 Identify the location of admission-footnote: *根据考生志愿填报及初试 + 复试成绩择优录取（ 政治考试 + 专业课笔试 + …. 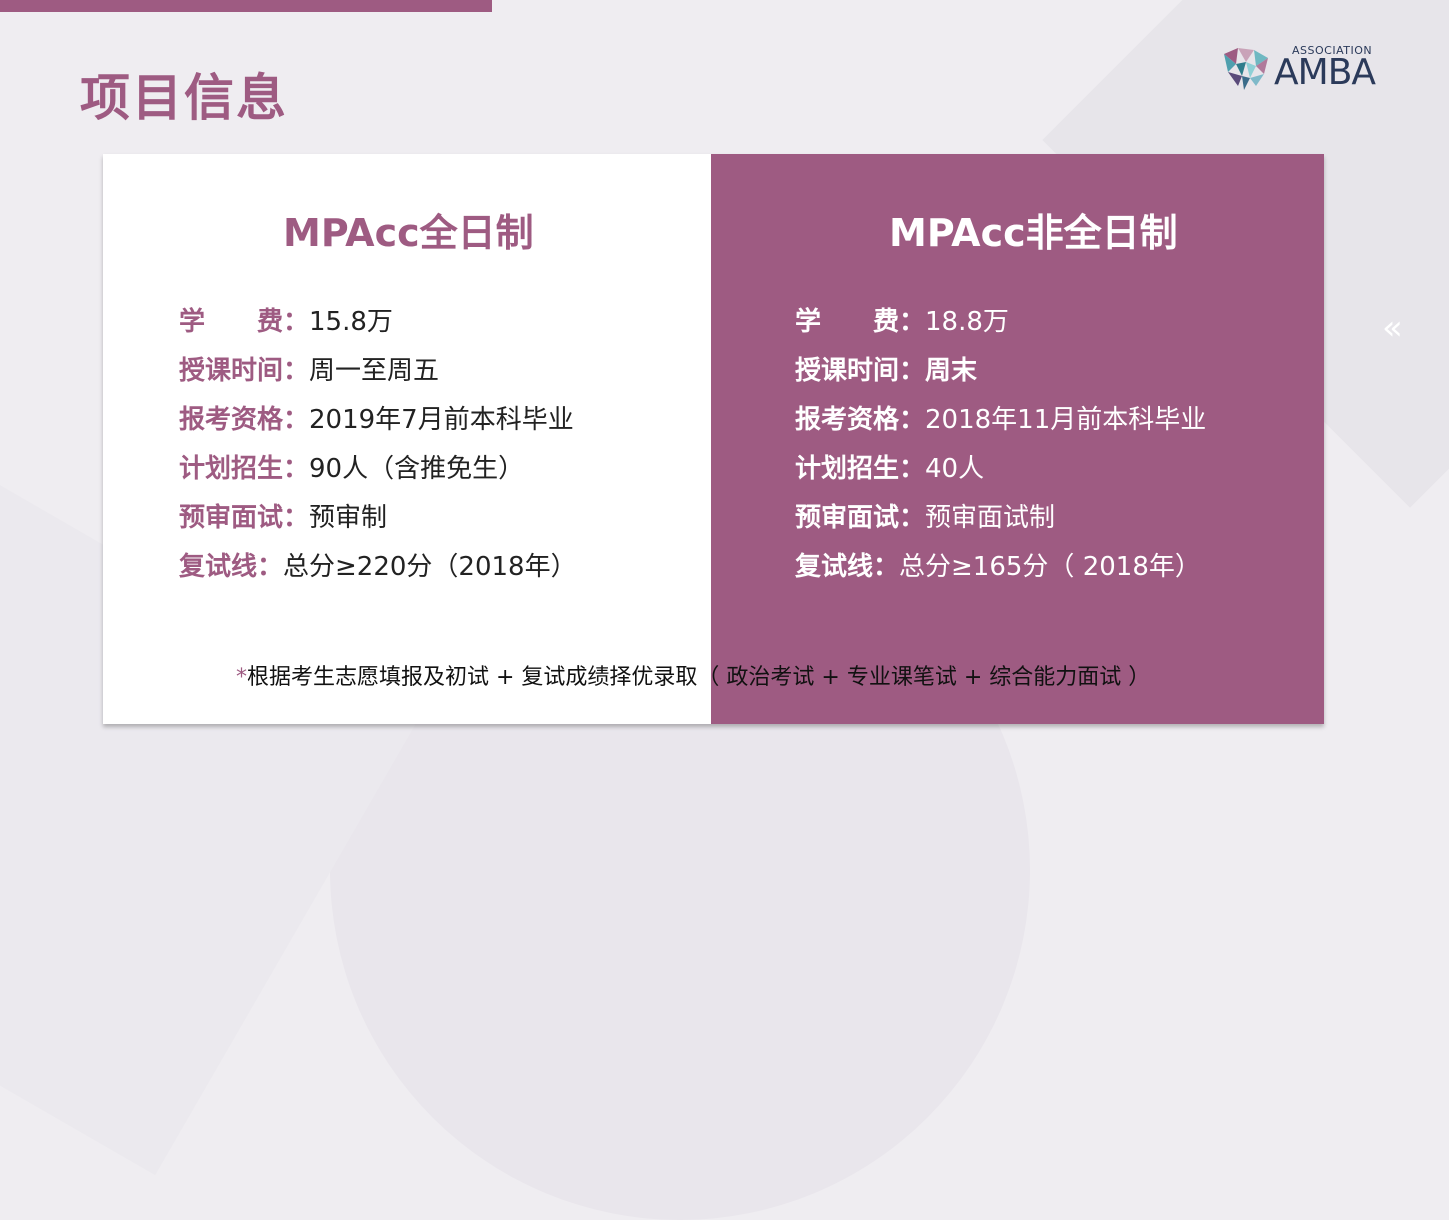
(693, 675).